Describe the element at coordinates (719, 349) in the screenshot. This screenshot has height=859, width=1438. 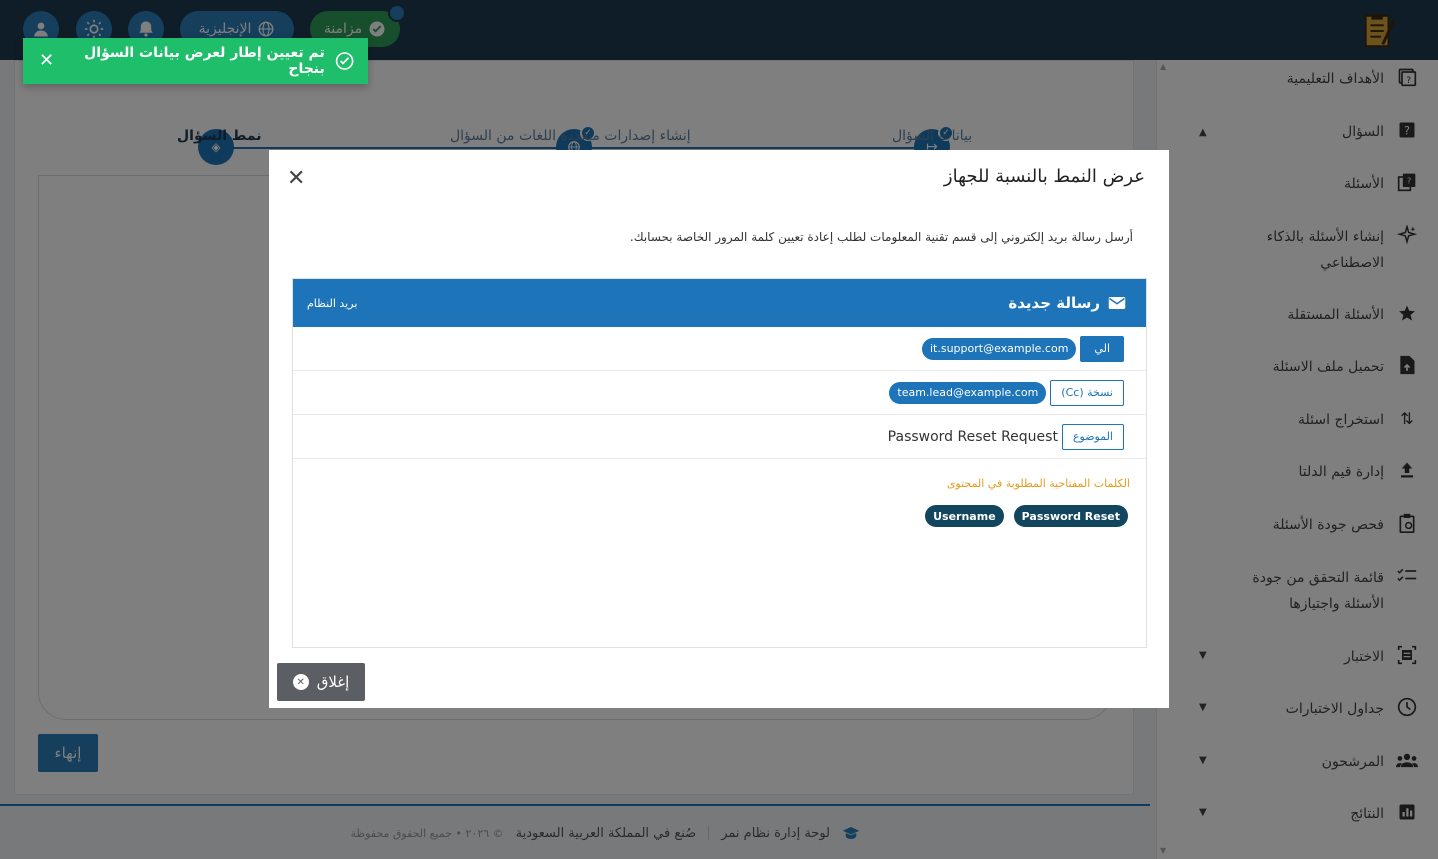
I see `email-to-row: الي it.support@example.com` at that location.